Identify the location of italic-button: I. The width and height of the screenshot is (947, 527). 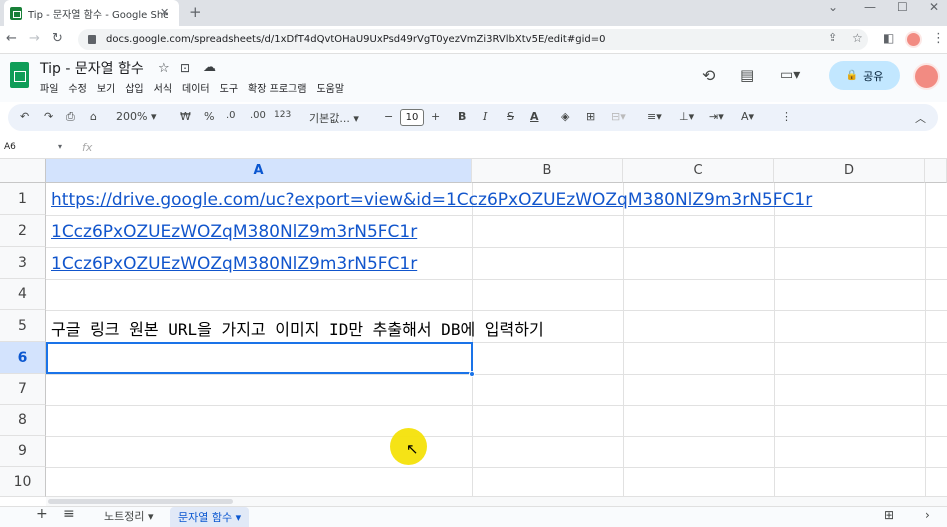
(485, 116).